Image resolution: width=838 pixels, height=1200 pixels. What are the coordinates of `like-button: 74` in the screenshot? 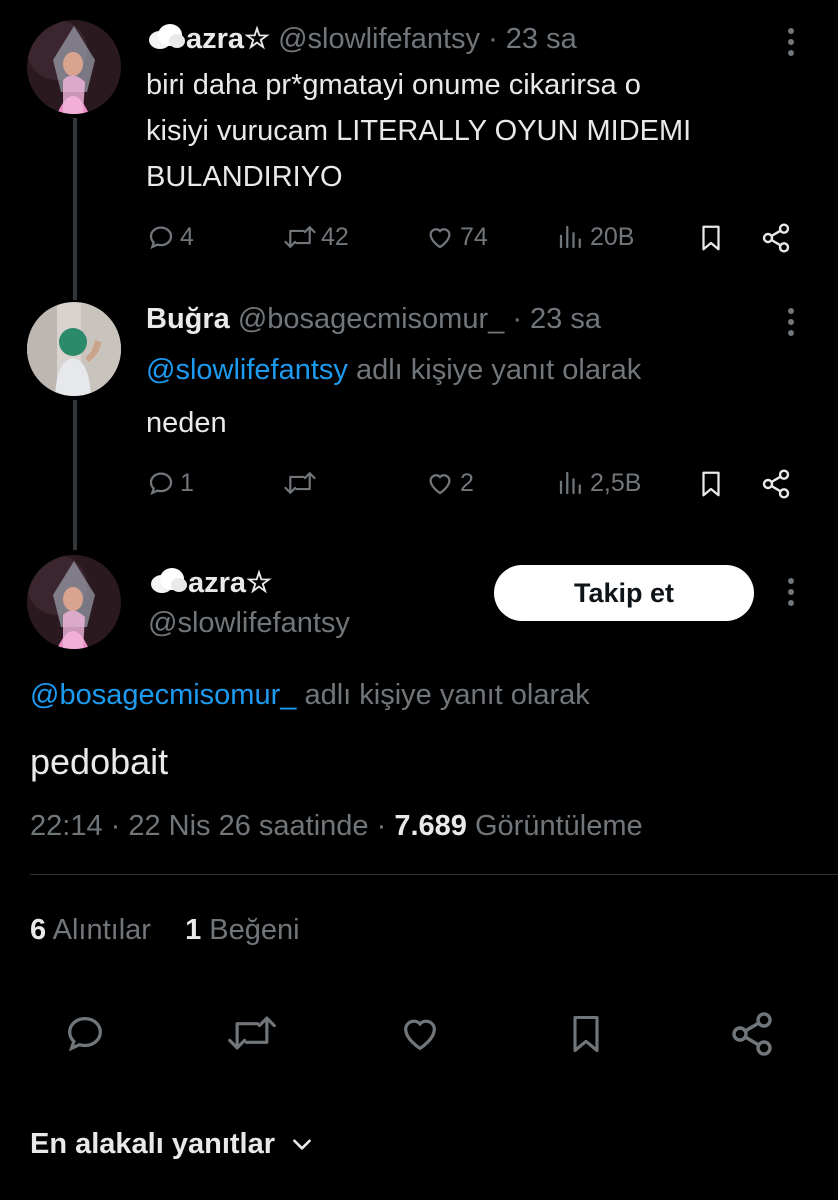 It's located at (456, 237).